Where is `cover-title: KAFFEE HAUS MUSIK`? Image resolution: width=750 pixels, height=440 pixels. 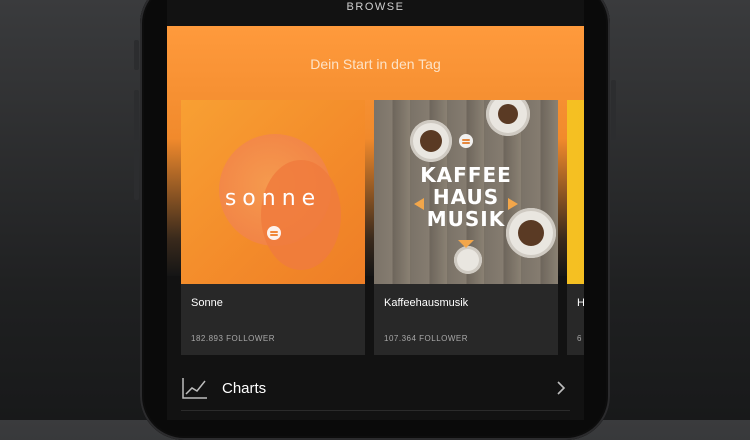
cover-title: KAFFEE HAUS MUSIK is located at coordinates (466, 197).